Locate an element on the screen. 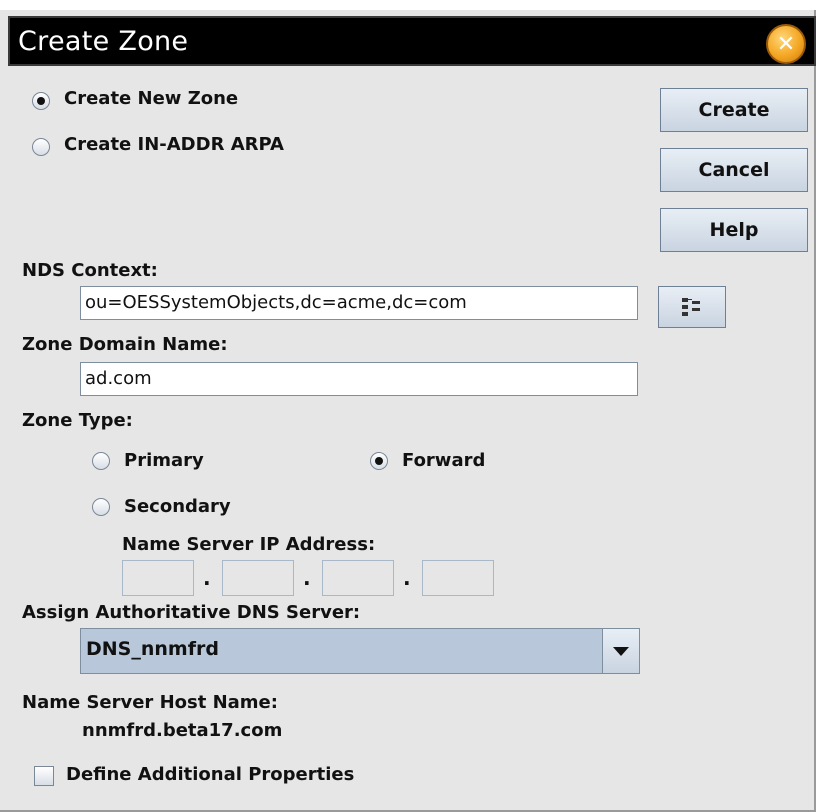 This screenshot has height=812, width=816. top-border is located at coordinates (408, 5).